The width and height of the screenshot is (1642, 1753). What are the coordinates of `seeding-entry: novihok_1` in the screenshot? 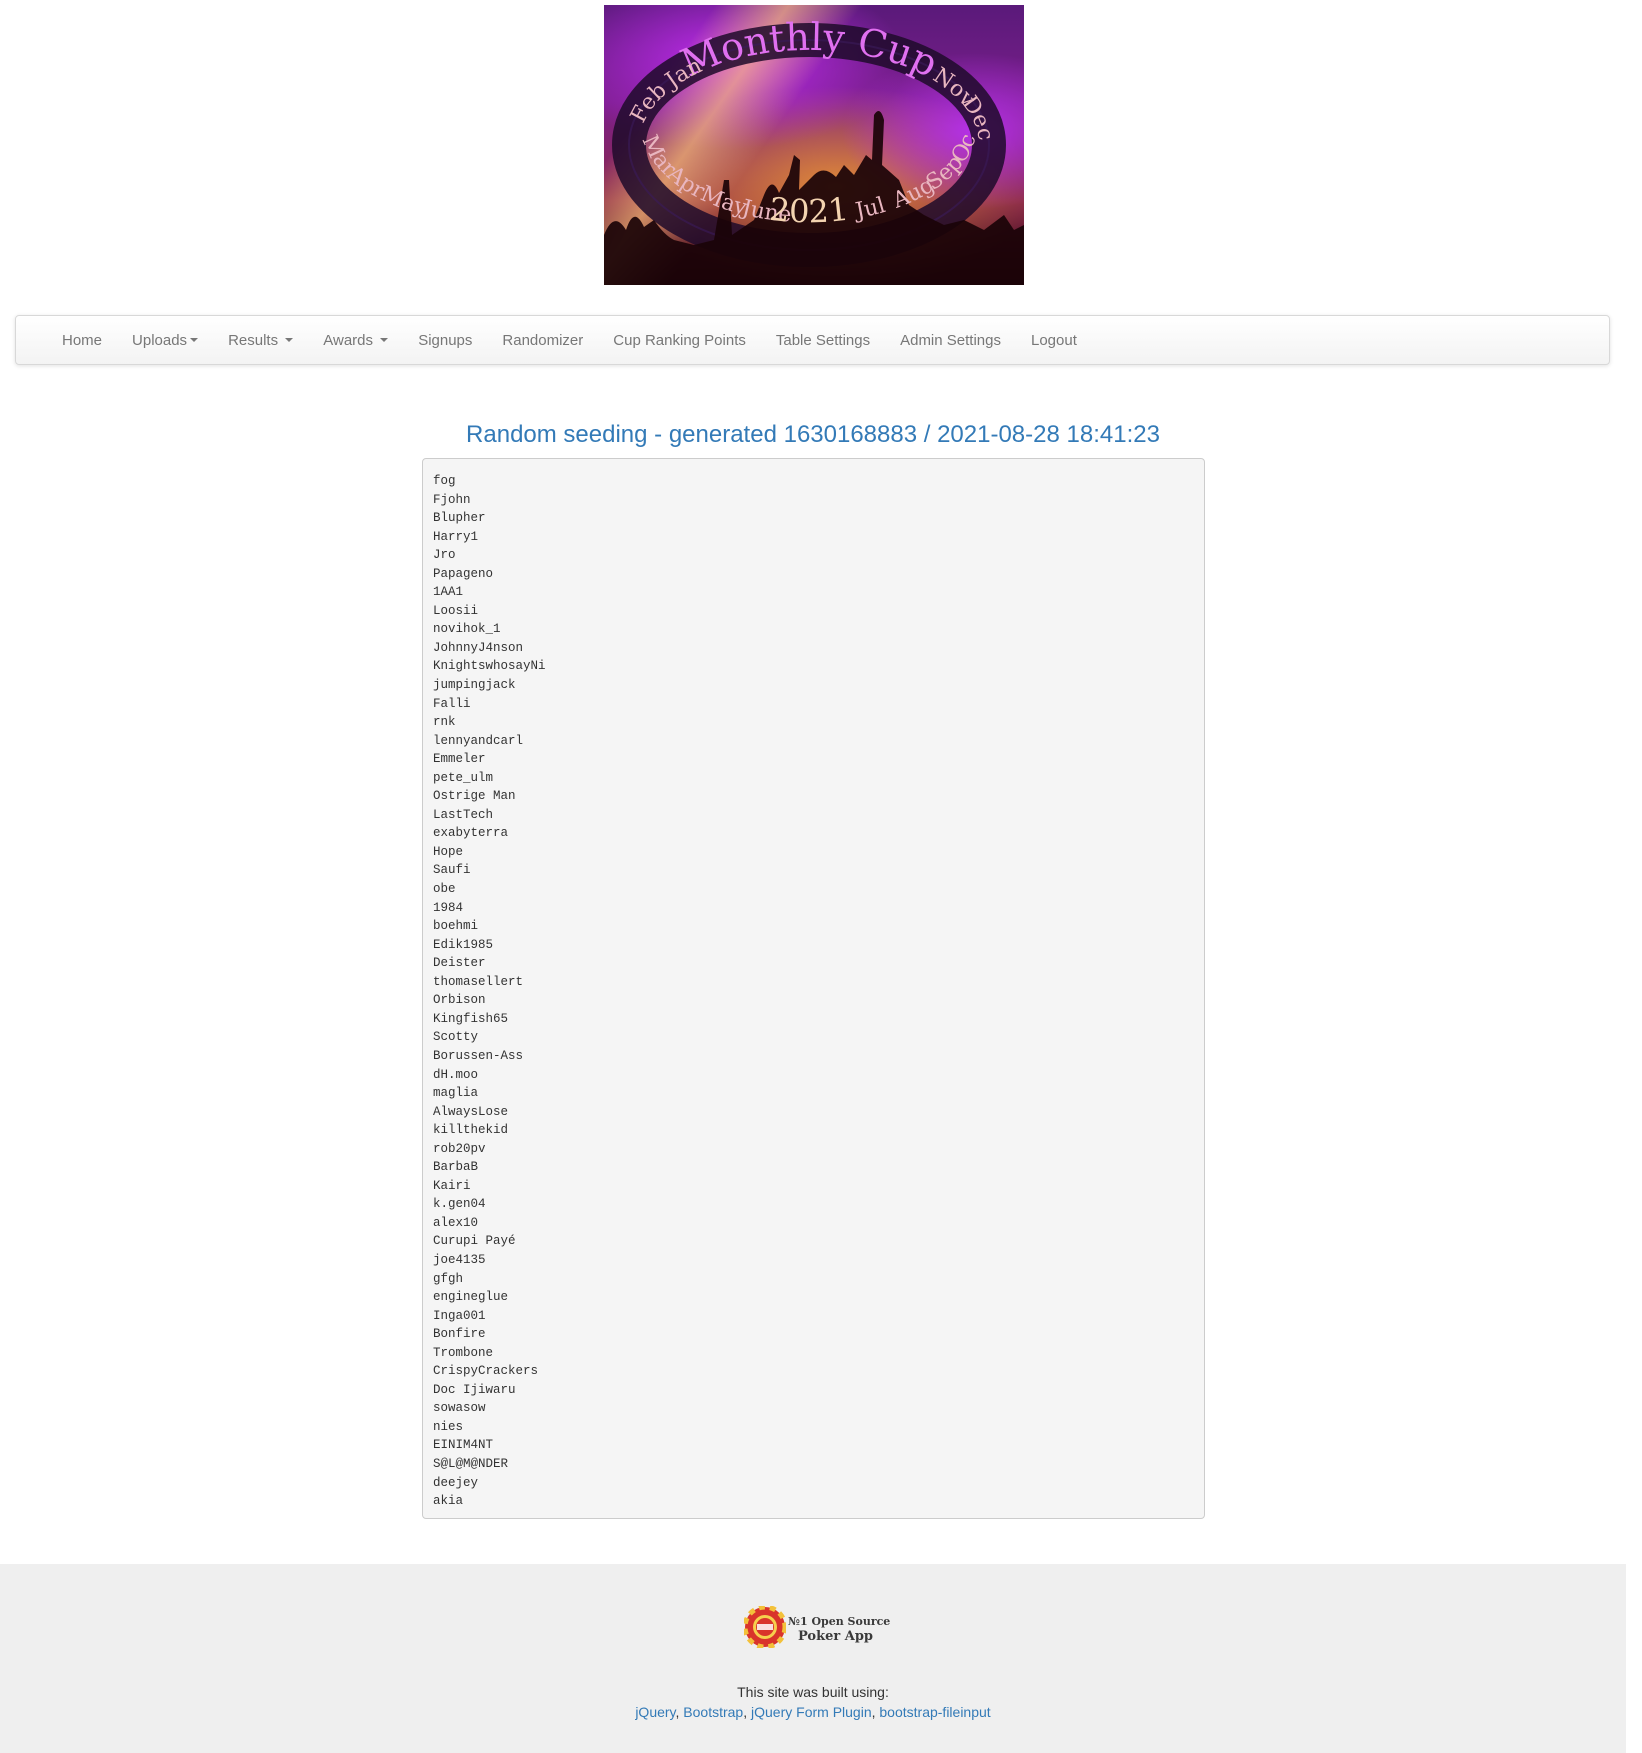 It's located at (467, 629).